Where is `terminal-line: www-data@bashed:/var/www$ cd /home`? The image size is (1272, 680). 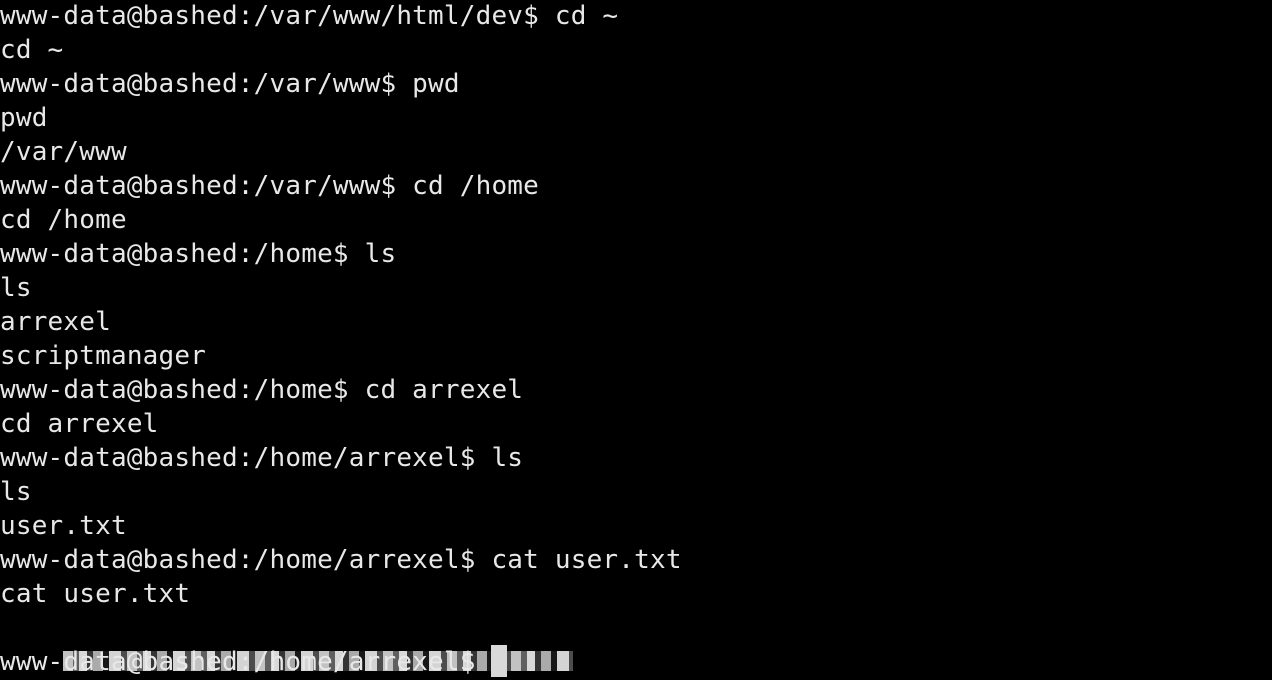 terminal-line: www-data@bashed:/var/www$ cd /home is located at coordinates (270, 186).